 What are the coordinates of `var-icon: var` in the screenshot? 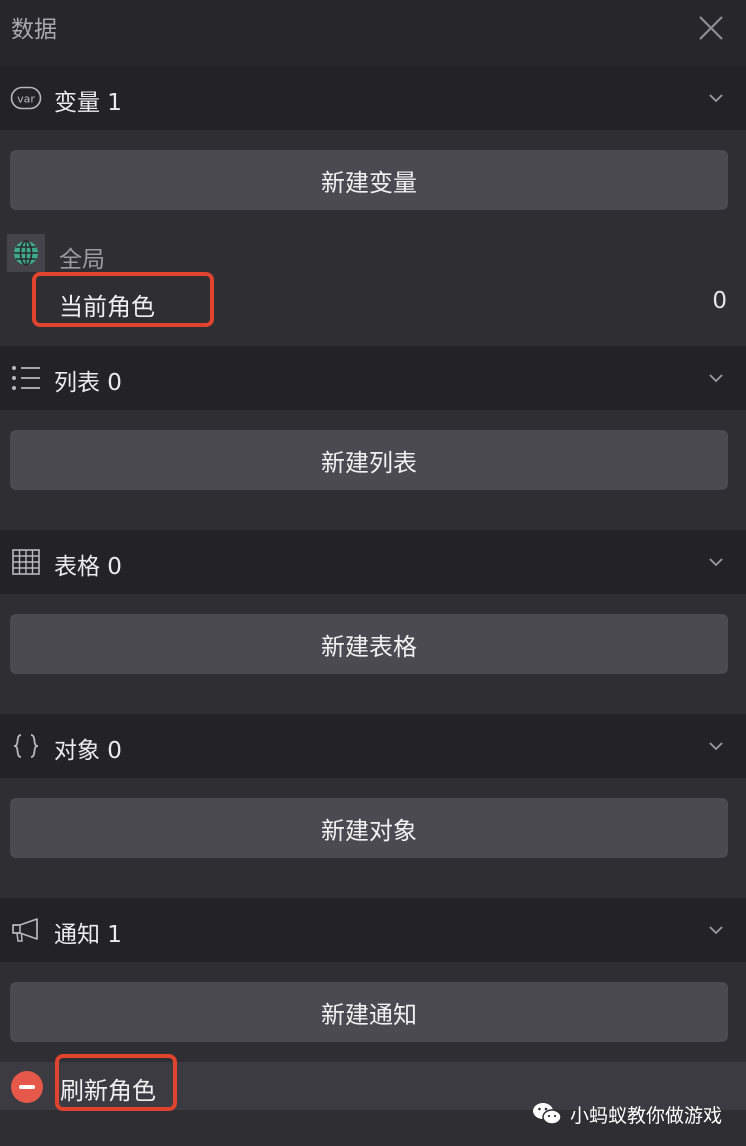 It's located at (26, 98).